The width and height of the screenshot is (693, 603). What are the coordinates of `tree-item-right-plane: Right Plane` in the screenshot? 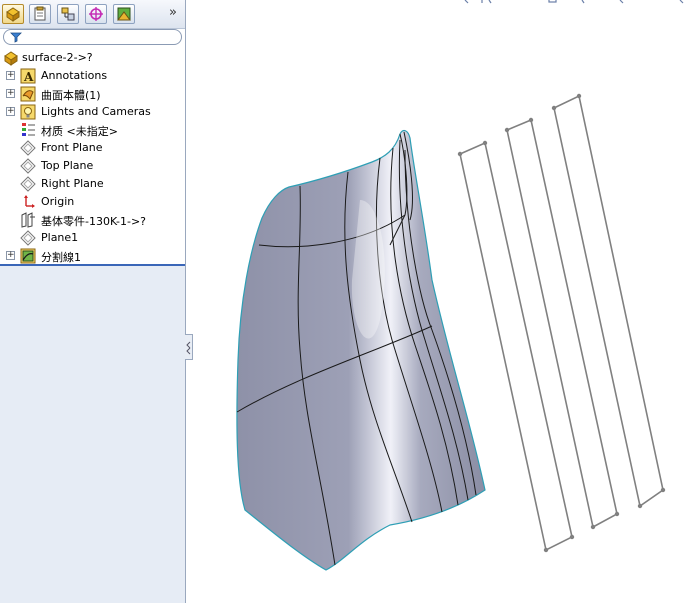 It's located at (92, 184).